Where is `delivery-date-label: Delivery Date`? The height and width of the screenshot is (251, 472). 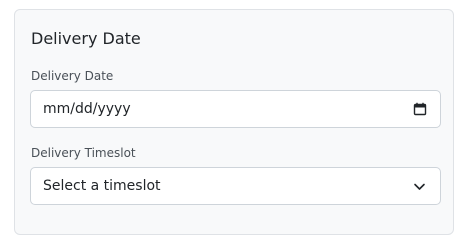 delivery-date-label: Delivery Date is located at coordinates (72, 76).